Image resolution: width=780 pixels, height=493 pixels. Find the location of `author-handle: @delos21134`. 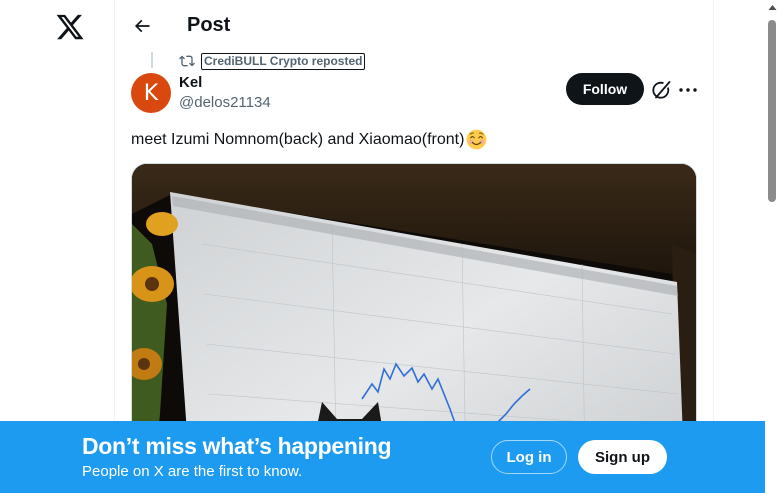

author-handle: @delos21134 is located at coordinates (225, 102).